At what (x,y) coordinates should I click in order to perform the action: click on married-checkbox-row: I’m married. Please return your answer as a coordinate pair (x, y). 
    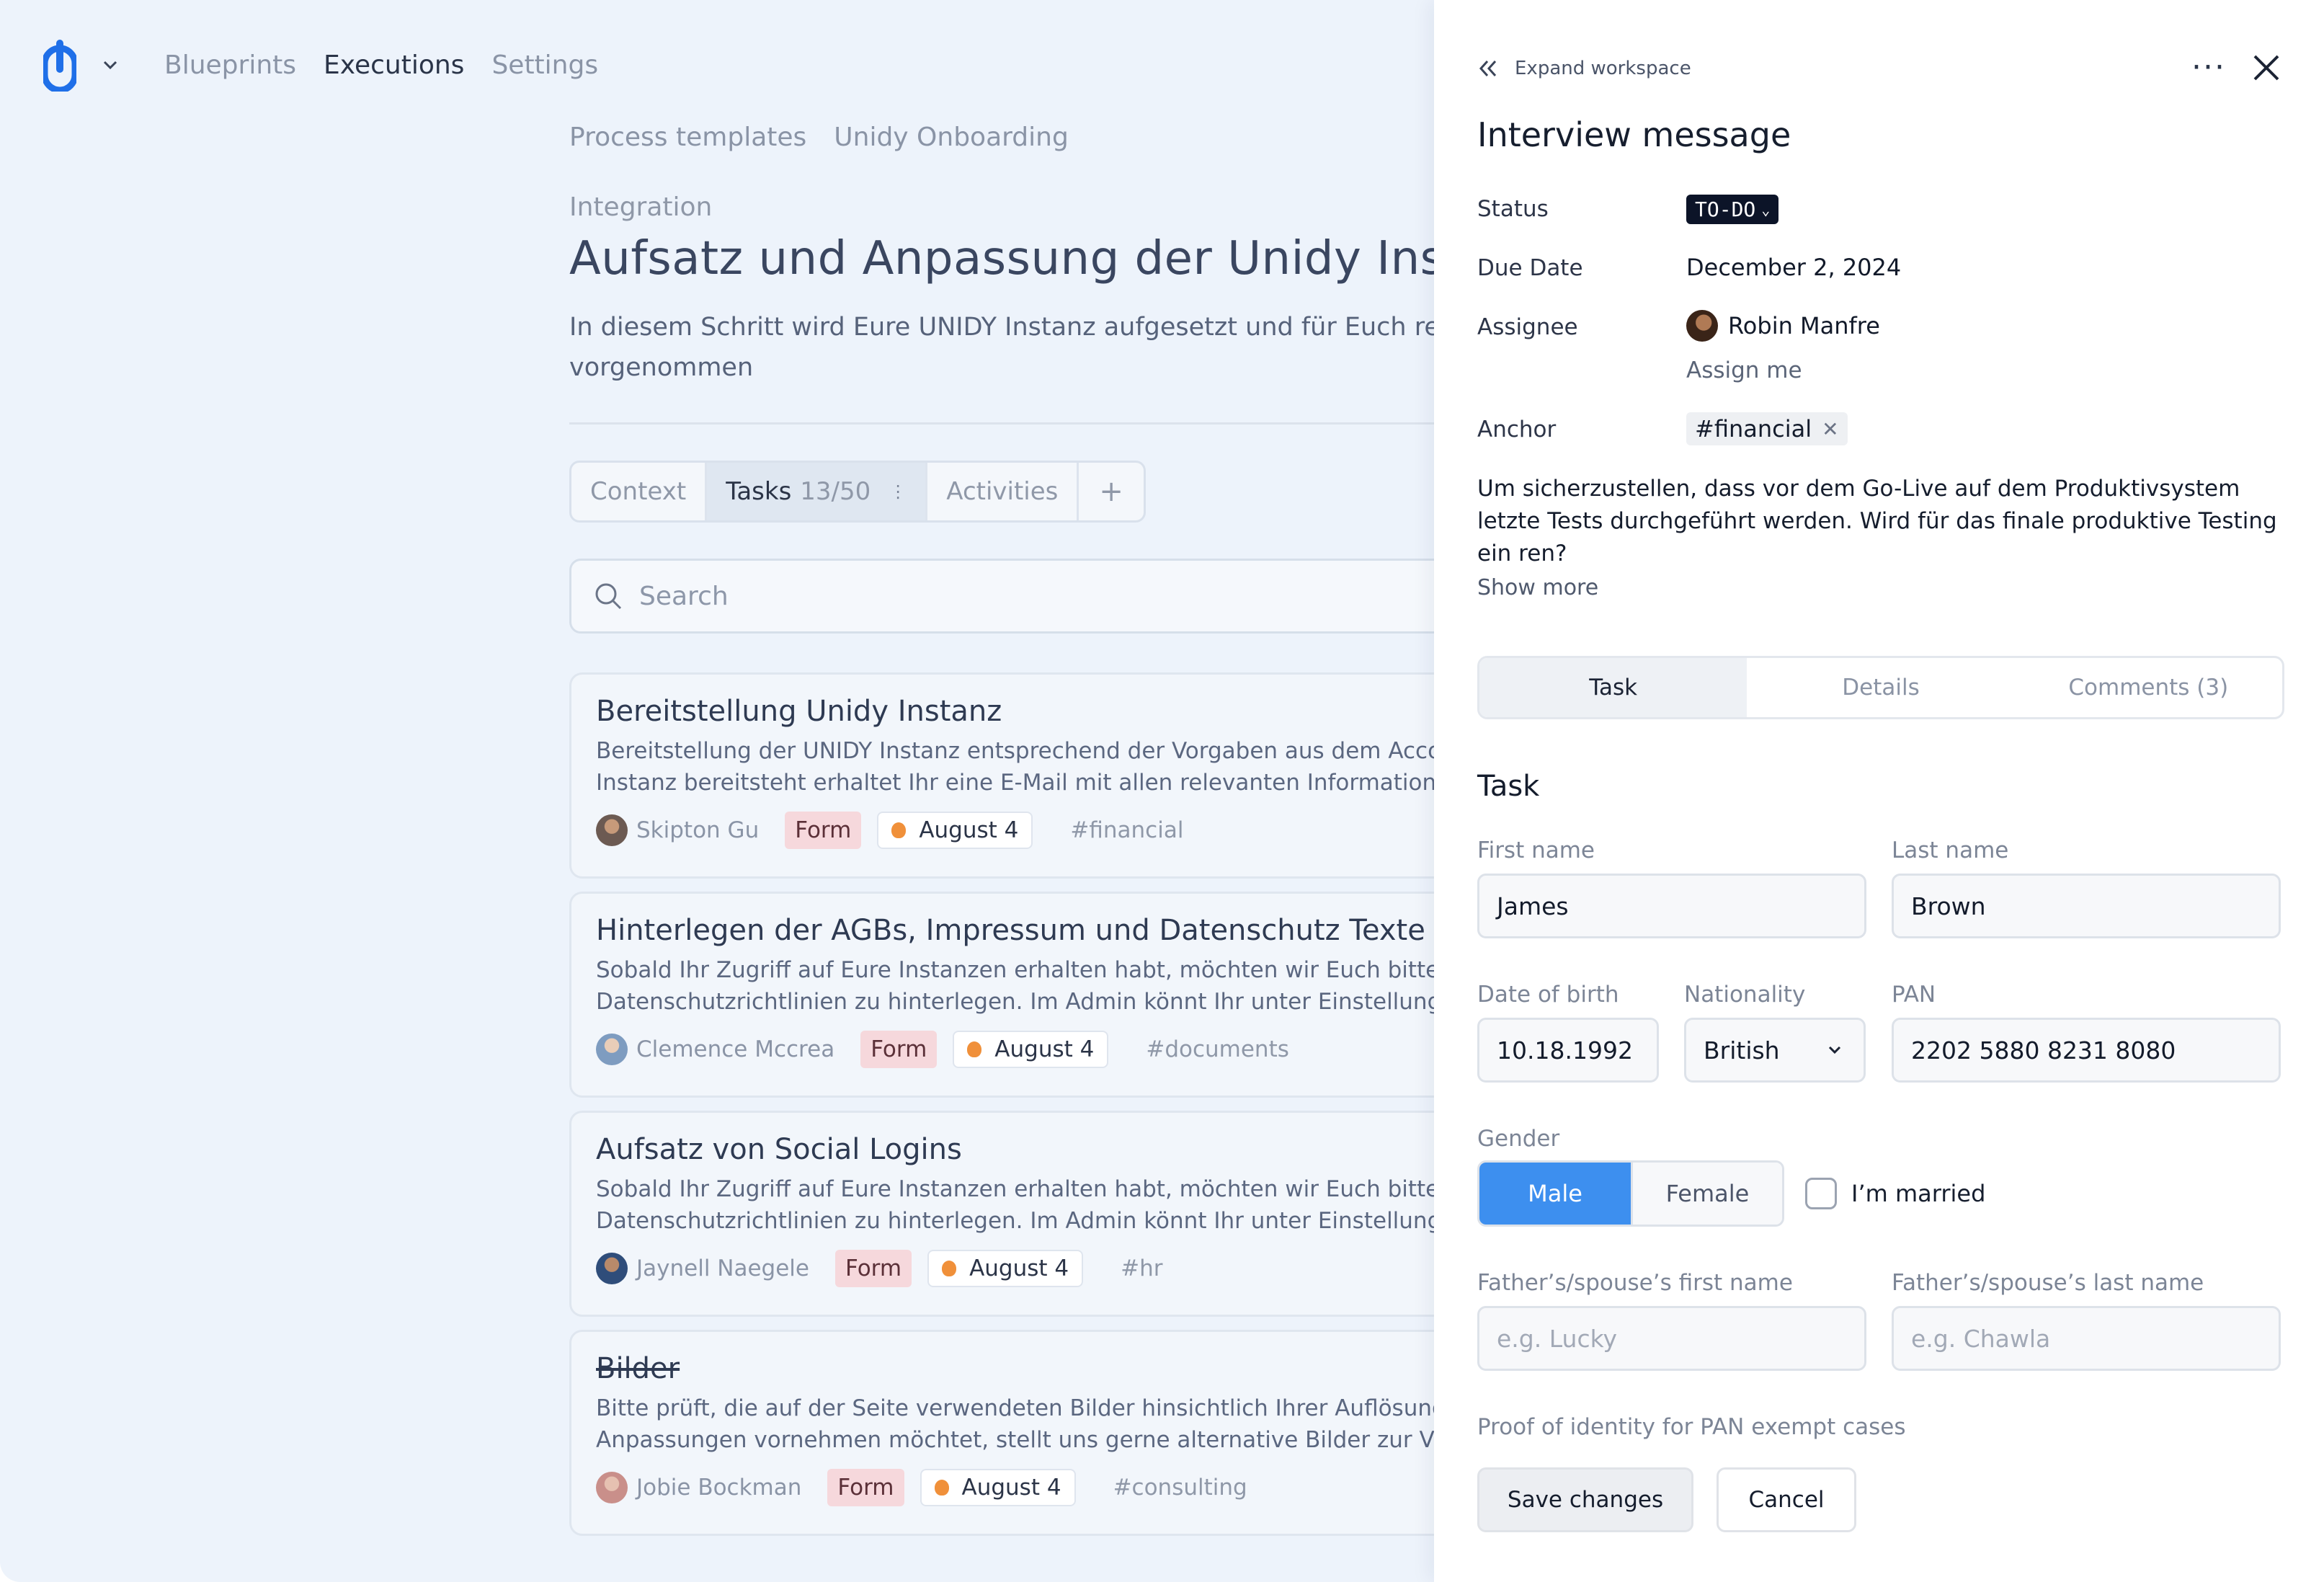
    Looking at the image, I should click on (1895, 1193).